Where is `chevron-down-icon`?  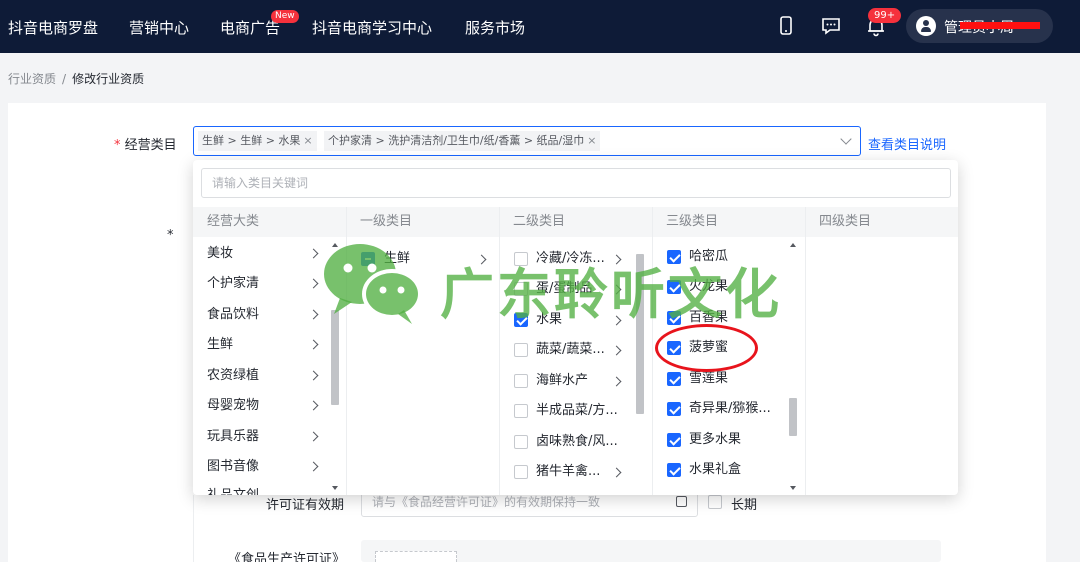
chevron-down-icon is located at coordinates (846, 139).